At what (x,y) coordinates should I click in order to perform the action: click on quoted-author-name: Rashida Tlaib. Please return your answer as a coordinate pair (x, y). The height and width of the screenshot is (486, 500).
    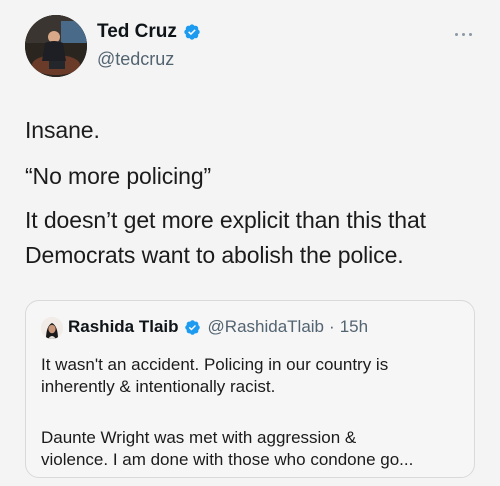
    Looking at the image, I should click on (123, 327).